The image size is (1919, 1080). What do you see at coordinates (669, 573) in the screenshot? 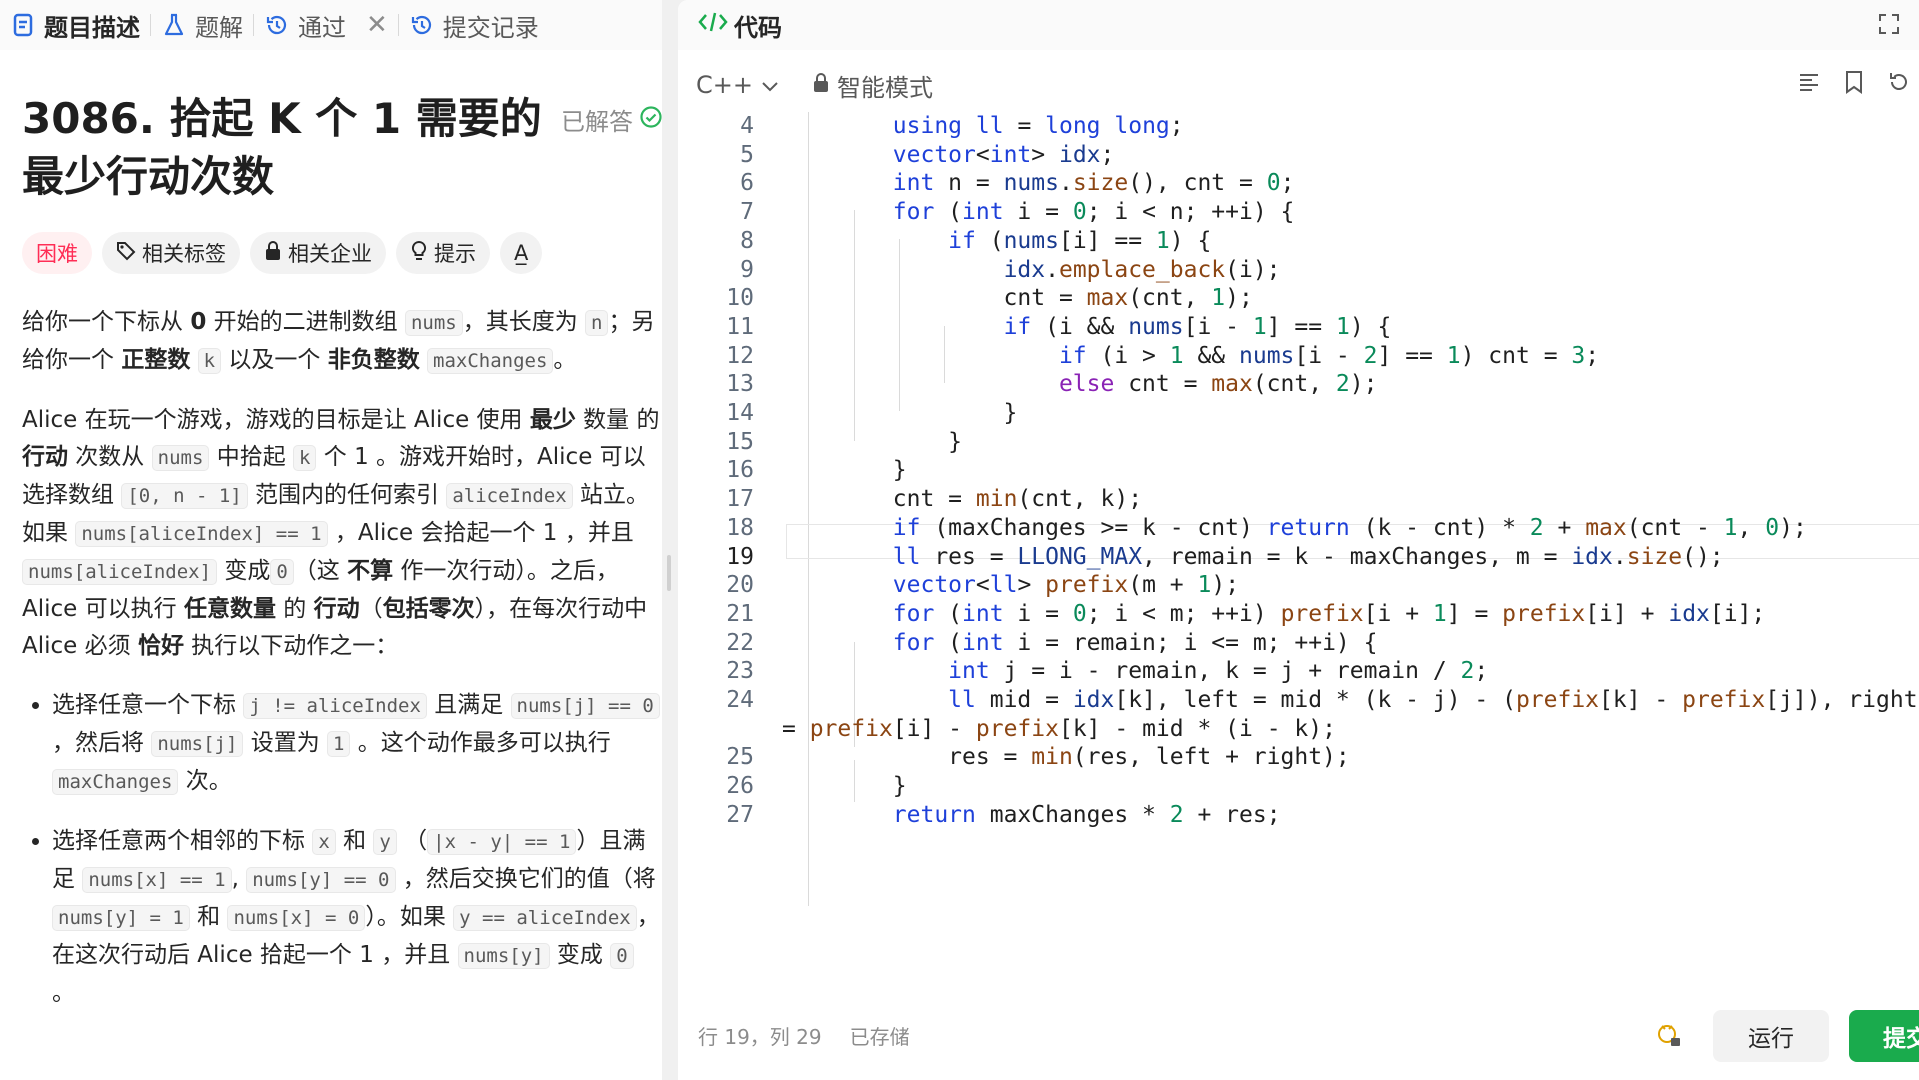
I see `resize-handle` at bounding box center [669, 573].